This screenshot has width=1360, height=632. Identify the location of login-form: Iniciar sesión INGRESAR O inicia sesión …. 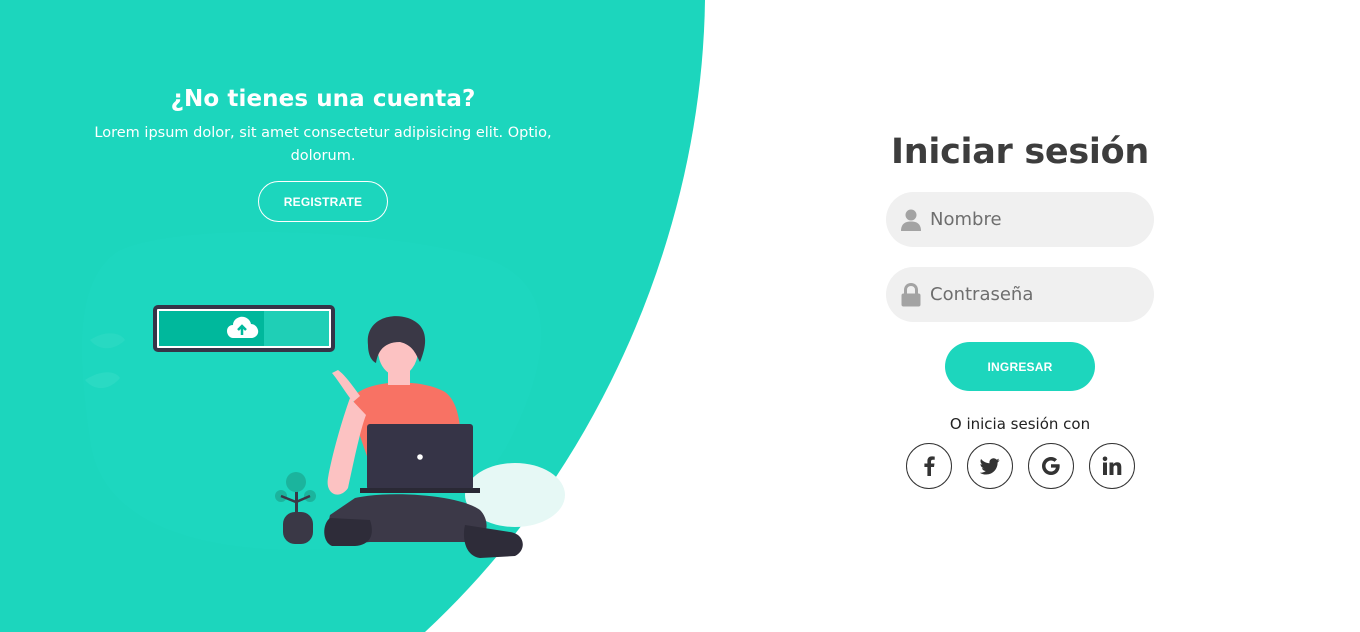
(1020, 310).